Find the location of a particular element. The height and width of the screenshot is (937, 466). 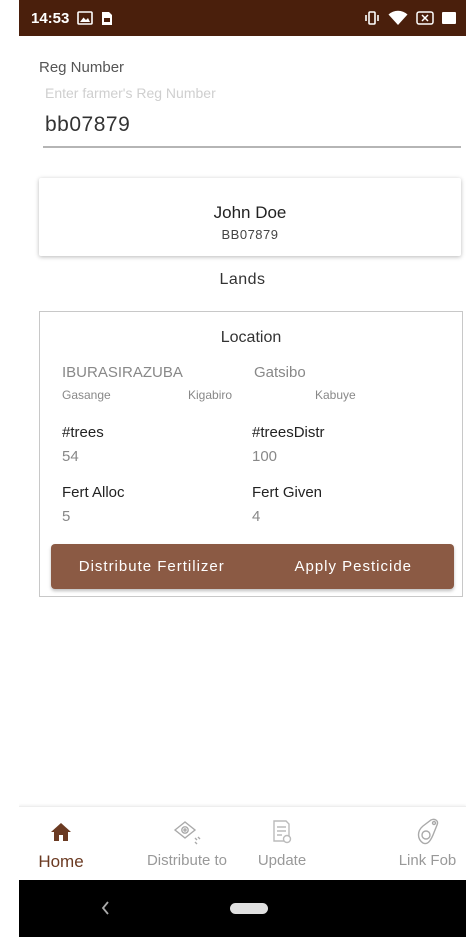

no-sim-icon is located at coordinates (425, 18).